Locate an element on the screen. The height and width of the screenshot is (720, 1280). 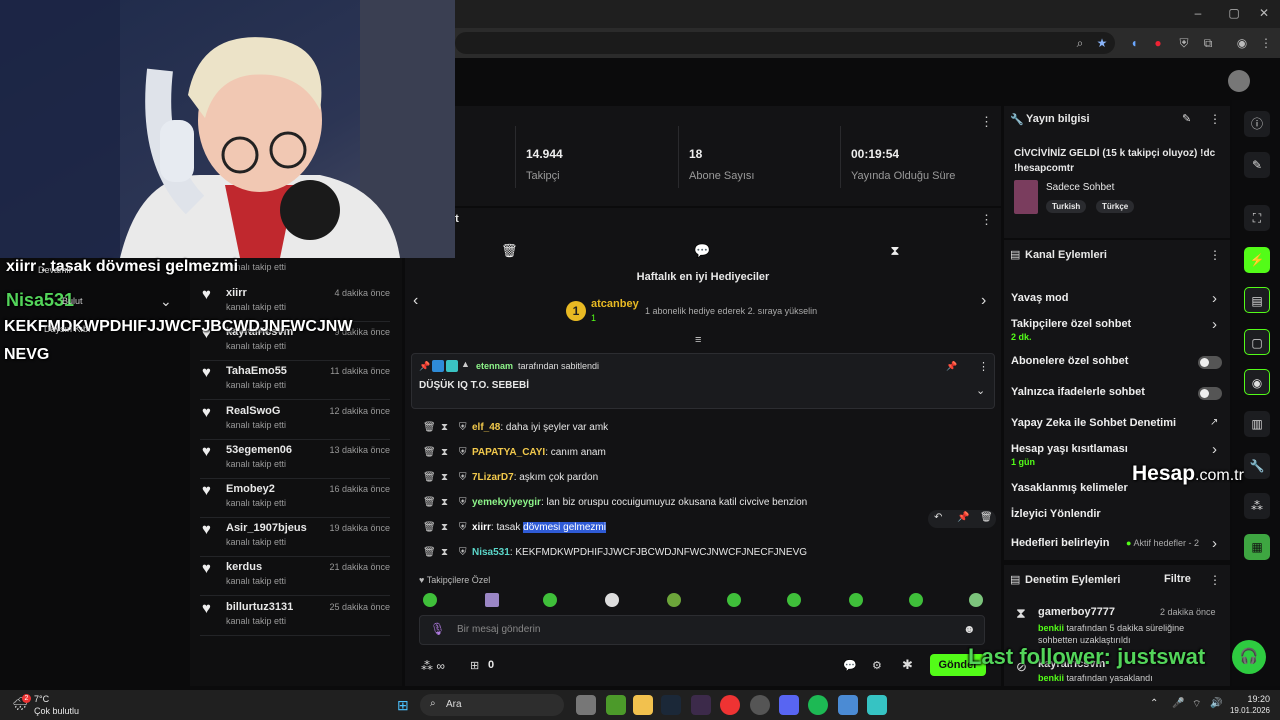
app-icon: ▦ is located at coordinates (1257, 547).